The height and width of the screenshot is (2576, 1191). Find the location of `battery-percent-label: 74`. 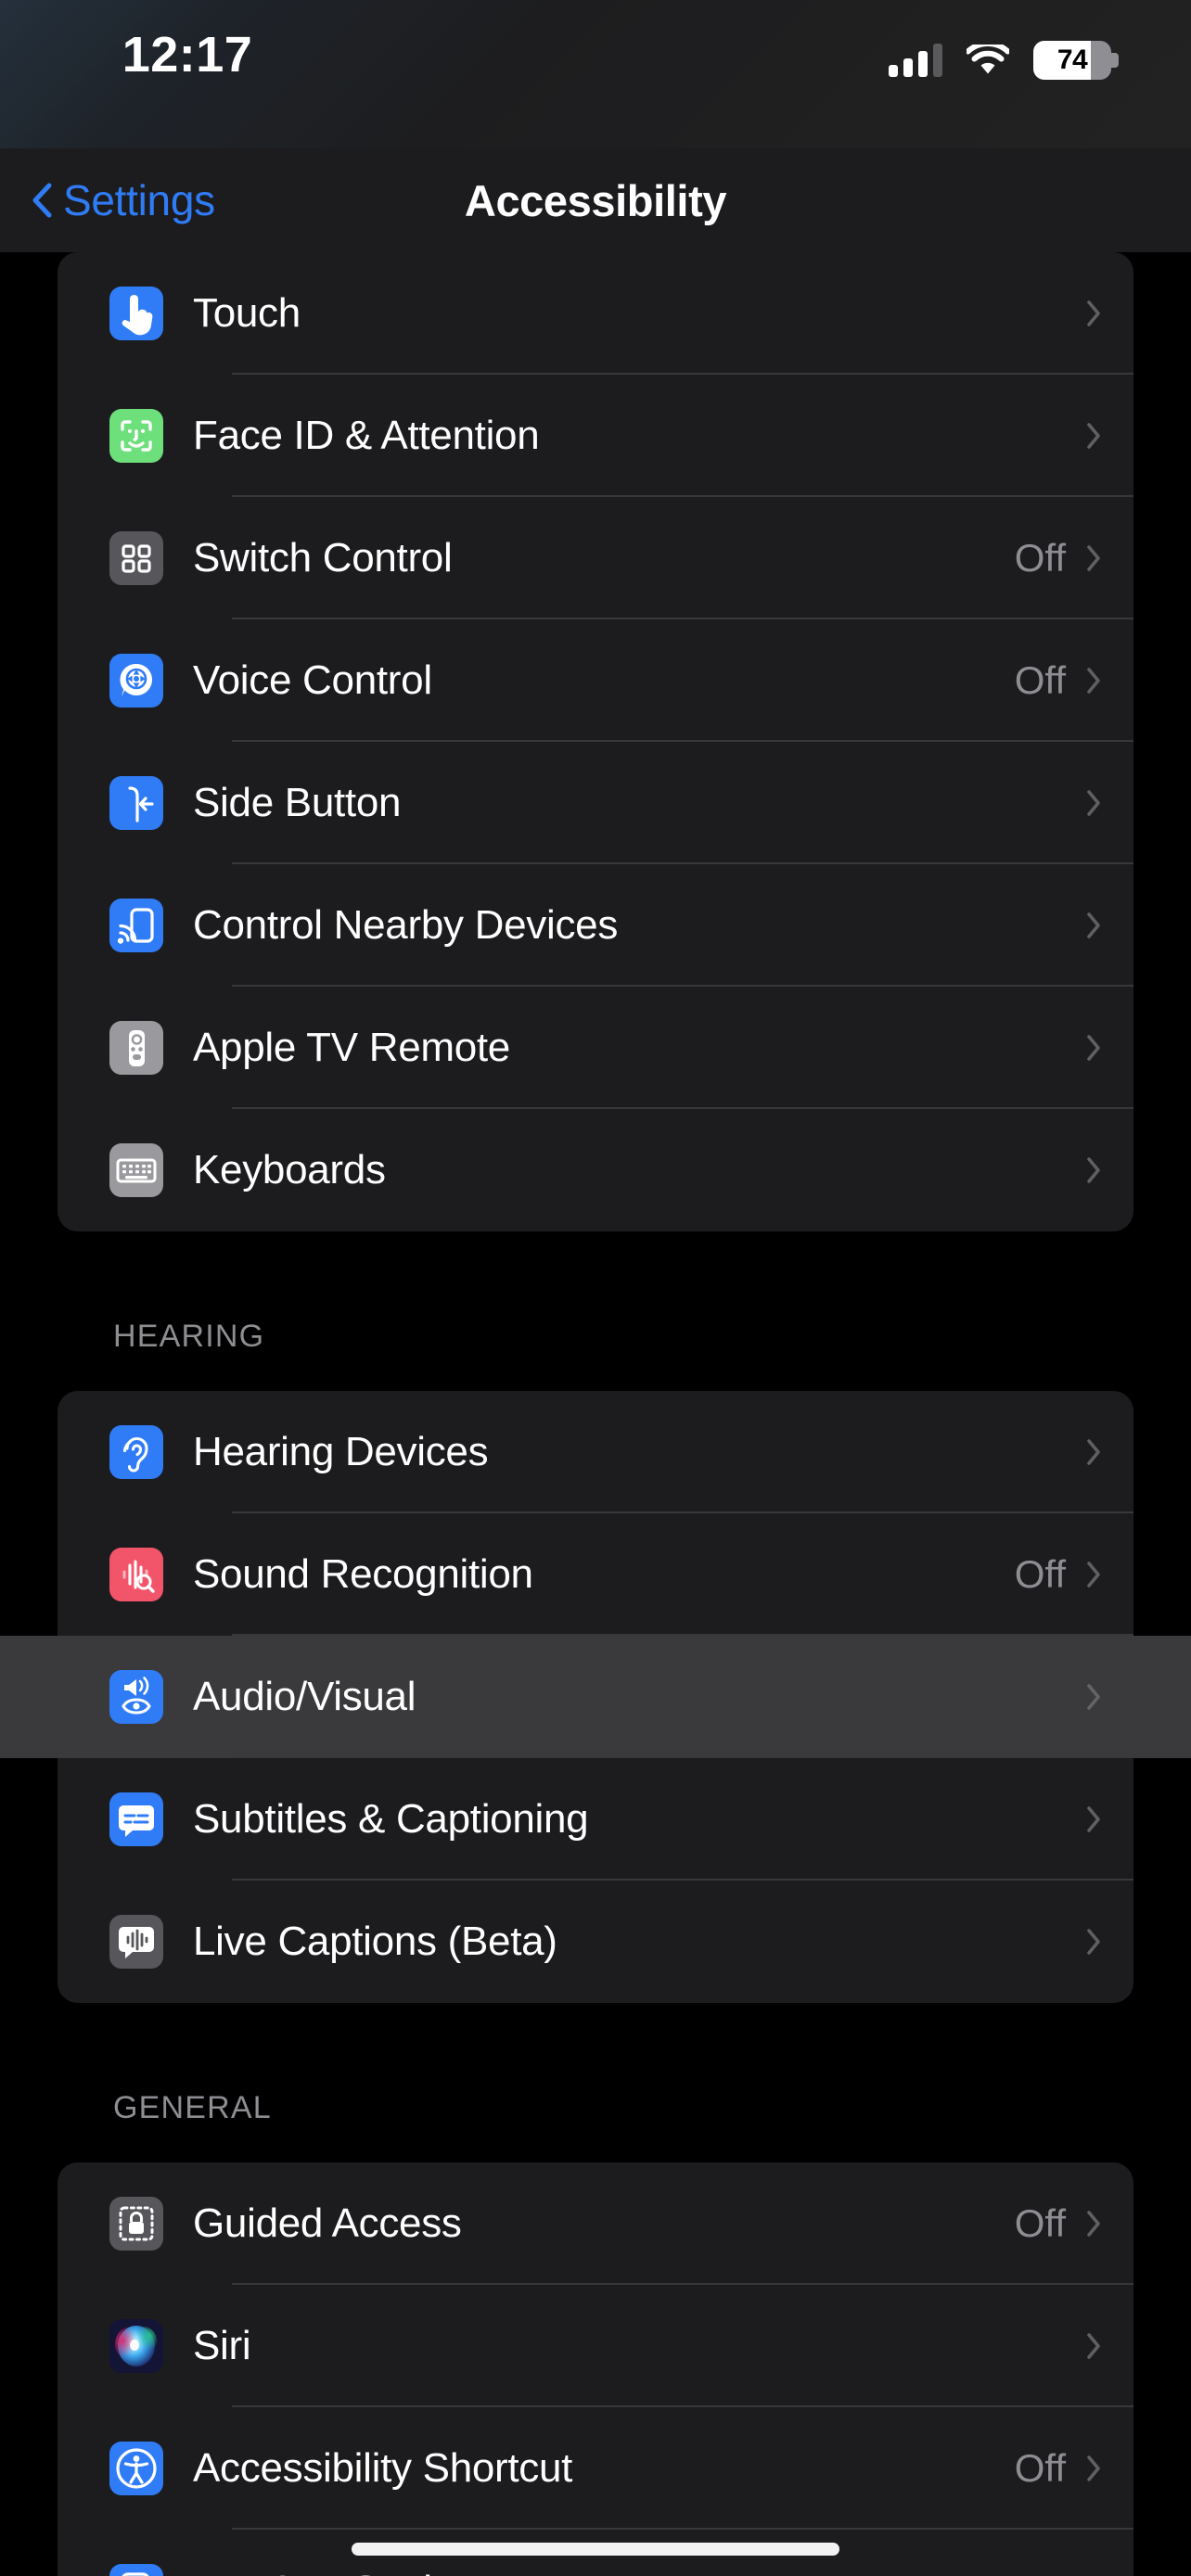

battery-percent-label: 74 is located at coordinates (1073, 60).